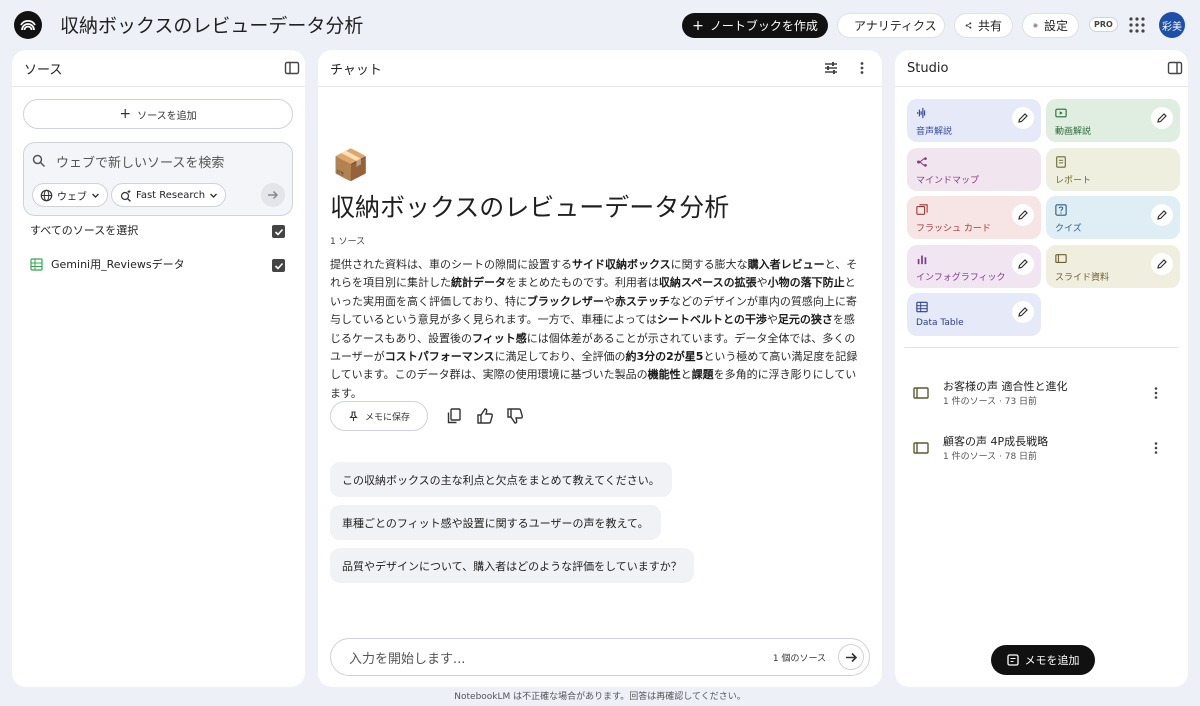 This screenshot has height=706, width=1200. What do you see at coordinates (495, 522) in the screenshot?
I see `suggested-question: 車種ごとのフィット感や設置に関するユーザーの声を教えて。` at bounding box center [495, 522].